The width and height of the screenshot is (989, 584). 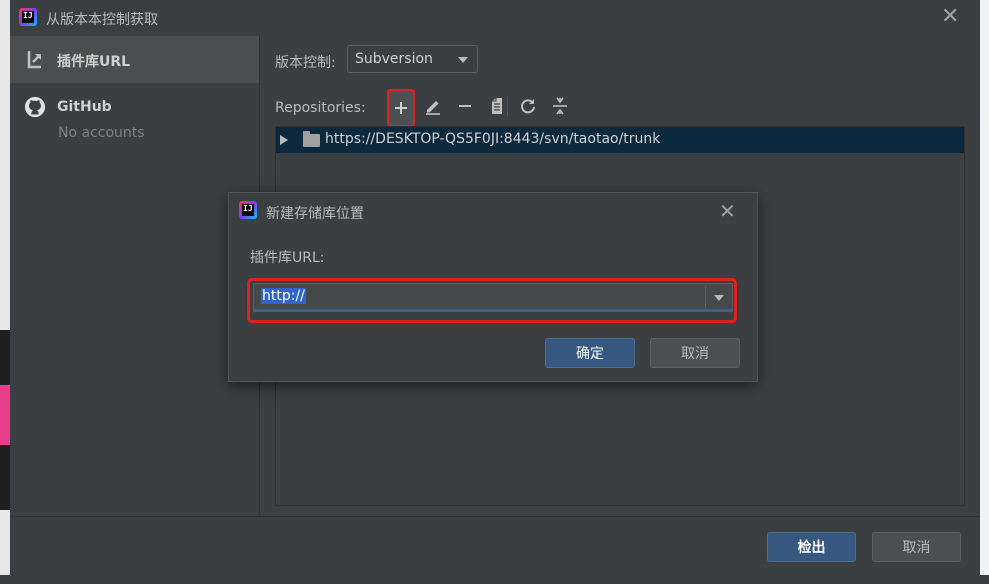 I want to click on version-control-select: Subversion, so click(x=412, y=59).